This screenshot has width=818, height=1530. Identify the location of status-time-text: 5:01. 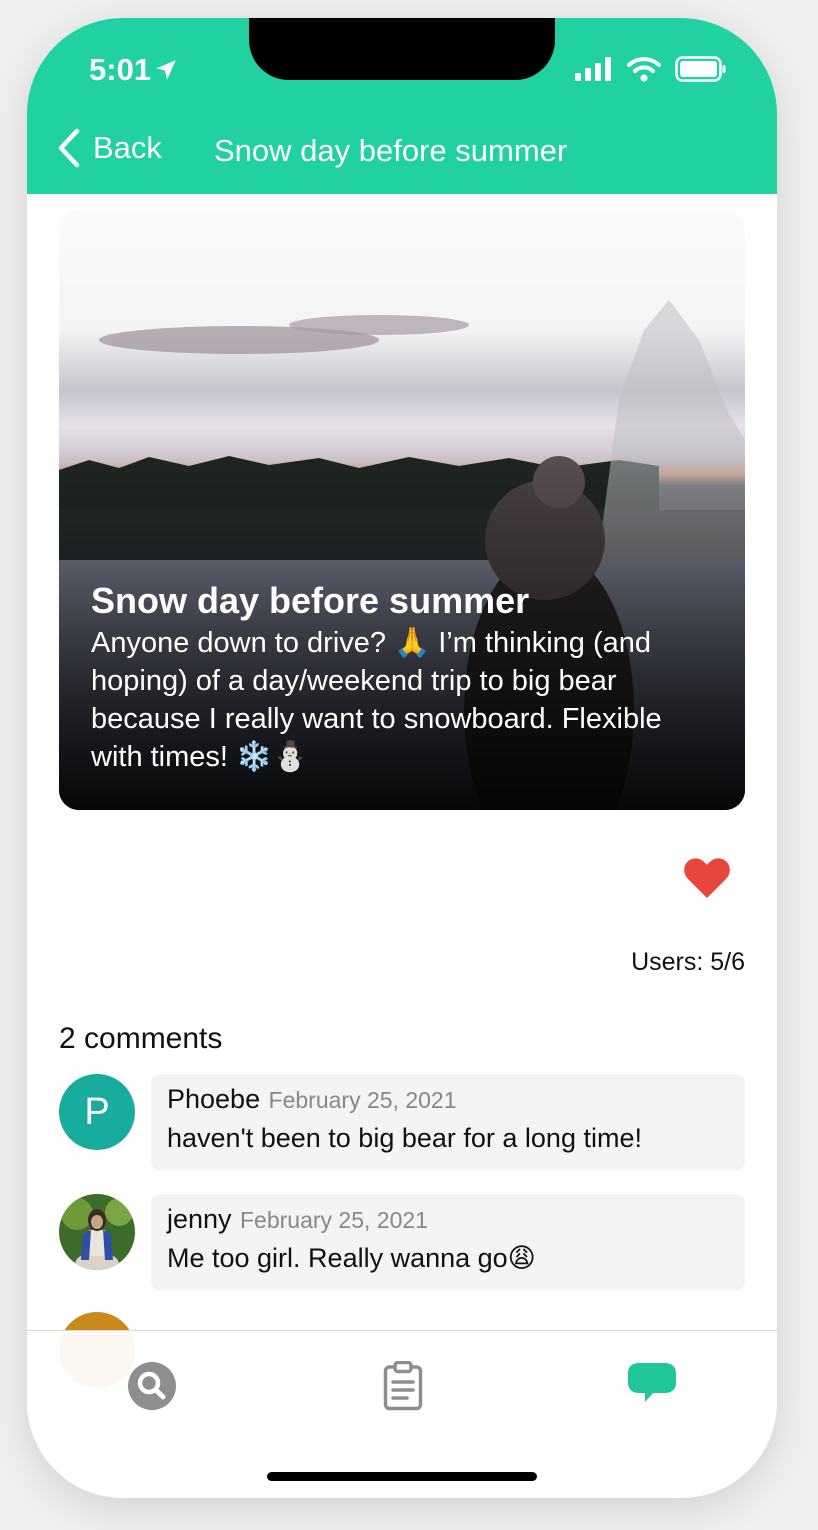
(120, 69).